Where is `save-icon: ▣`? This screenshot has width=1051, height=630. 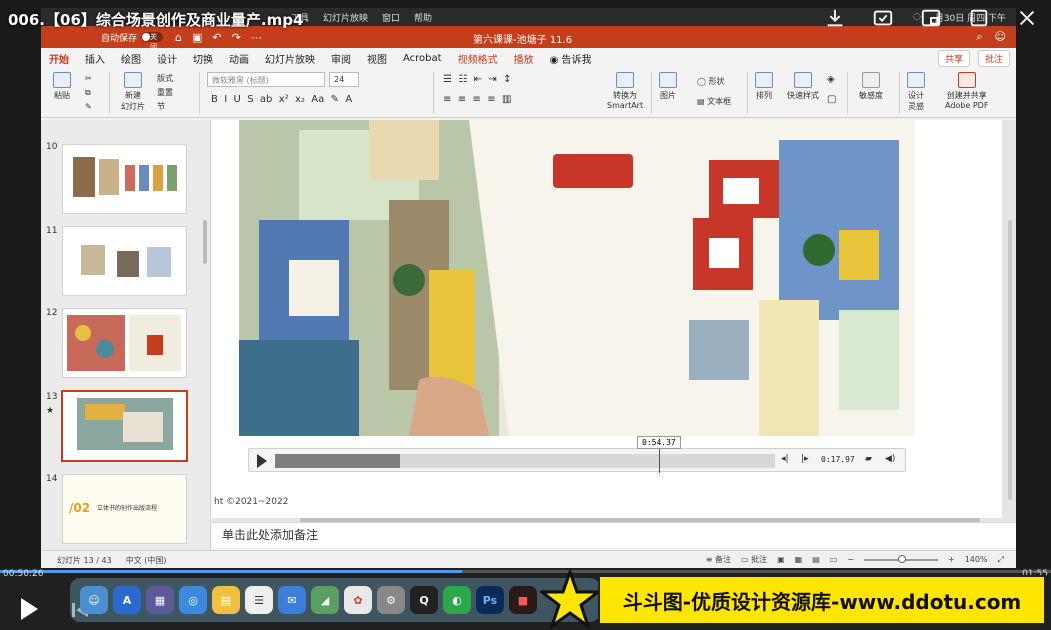
save-icon: ▣ is located at coordinates (197, 37).